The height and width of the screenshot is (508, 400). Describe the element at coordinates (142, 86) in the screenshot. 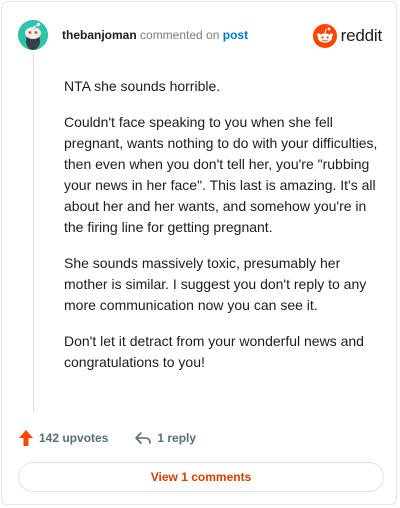

I see `comment-paragraph: NTA she sounds horrible.` at that location.